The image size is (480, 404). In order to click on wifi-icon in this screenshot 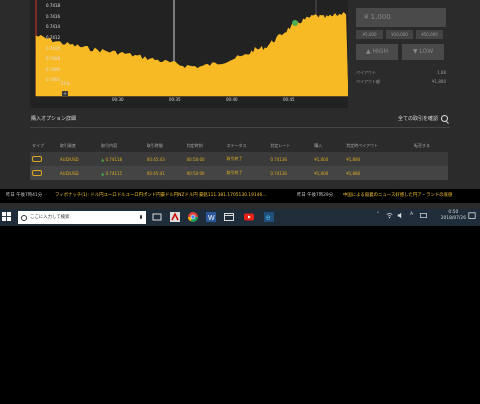, I will do `click(389, 215)`.